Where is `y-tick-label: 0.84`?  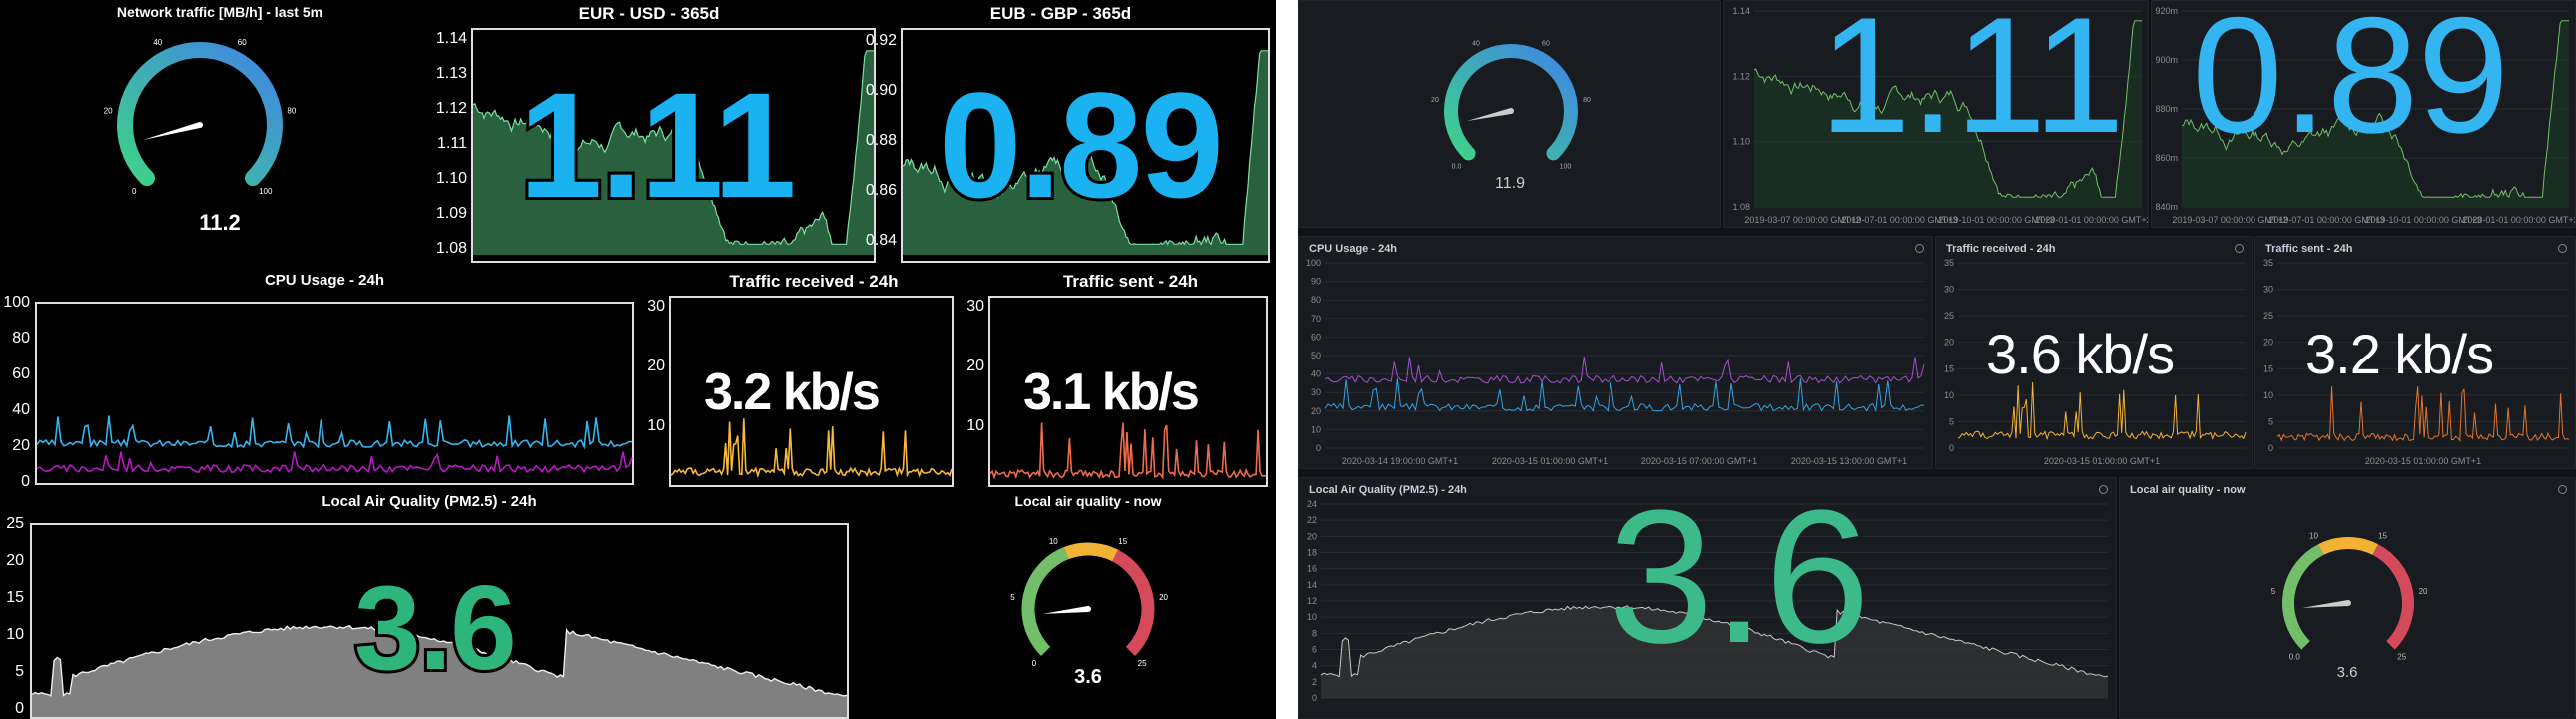 y-tick-label: 0.84 is located at coordinates (881, 240).